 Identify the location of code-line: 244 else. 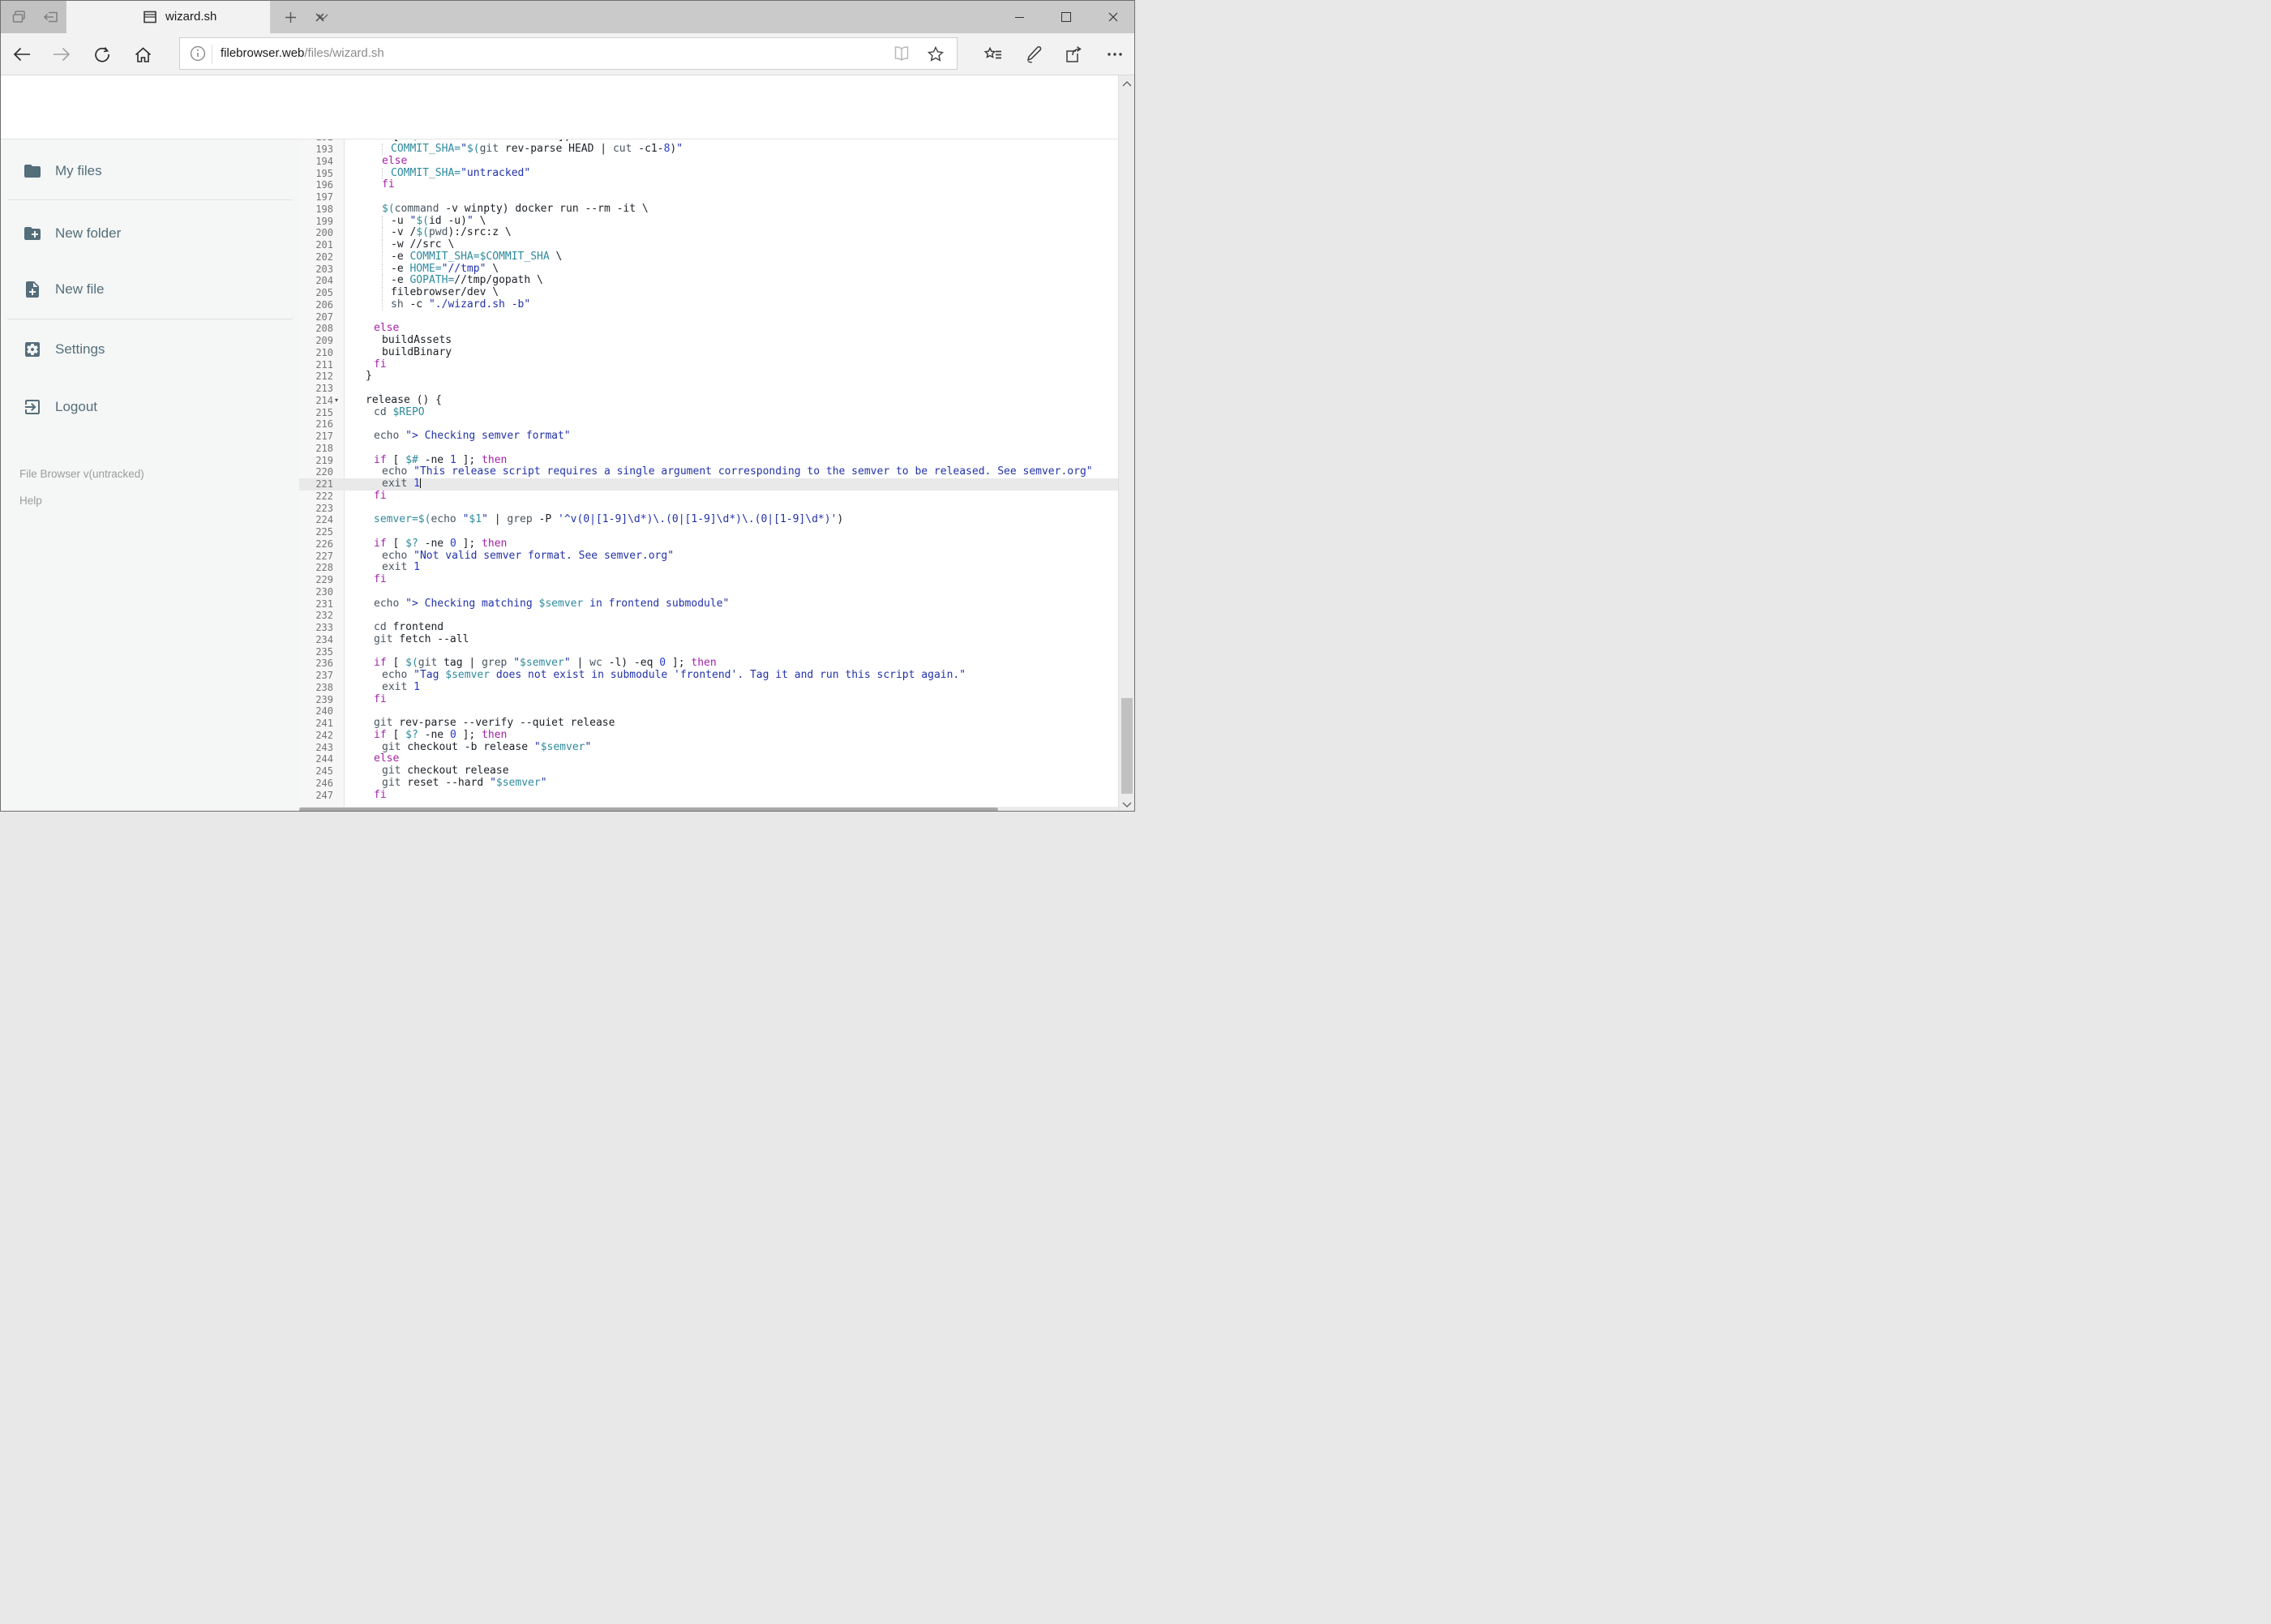
(560, 759).